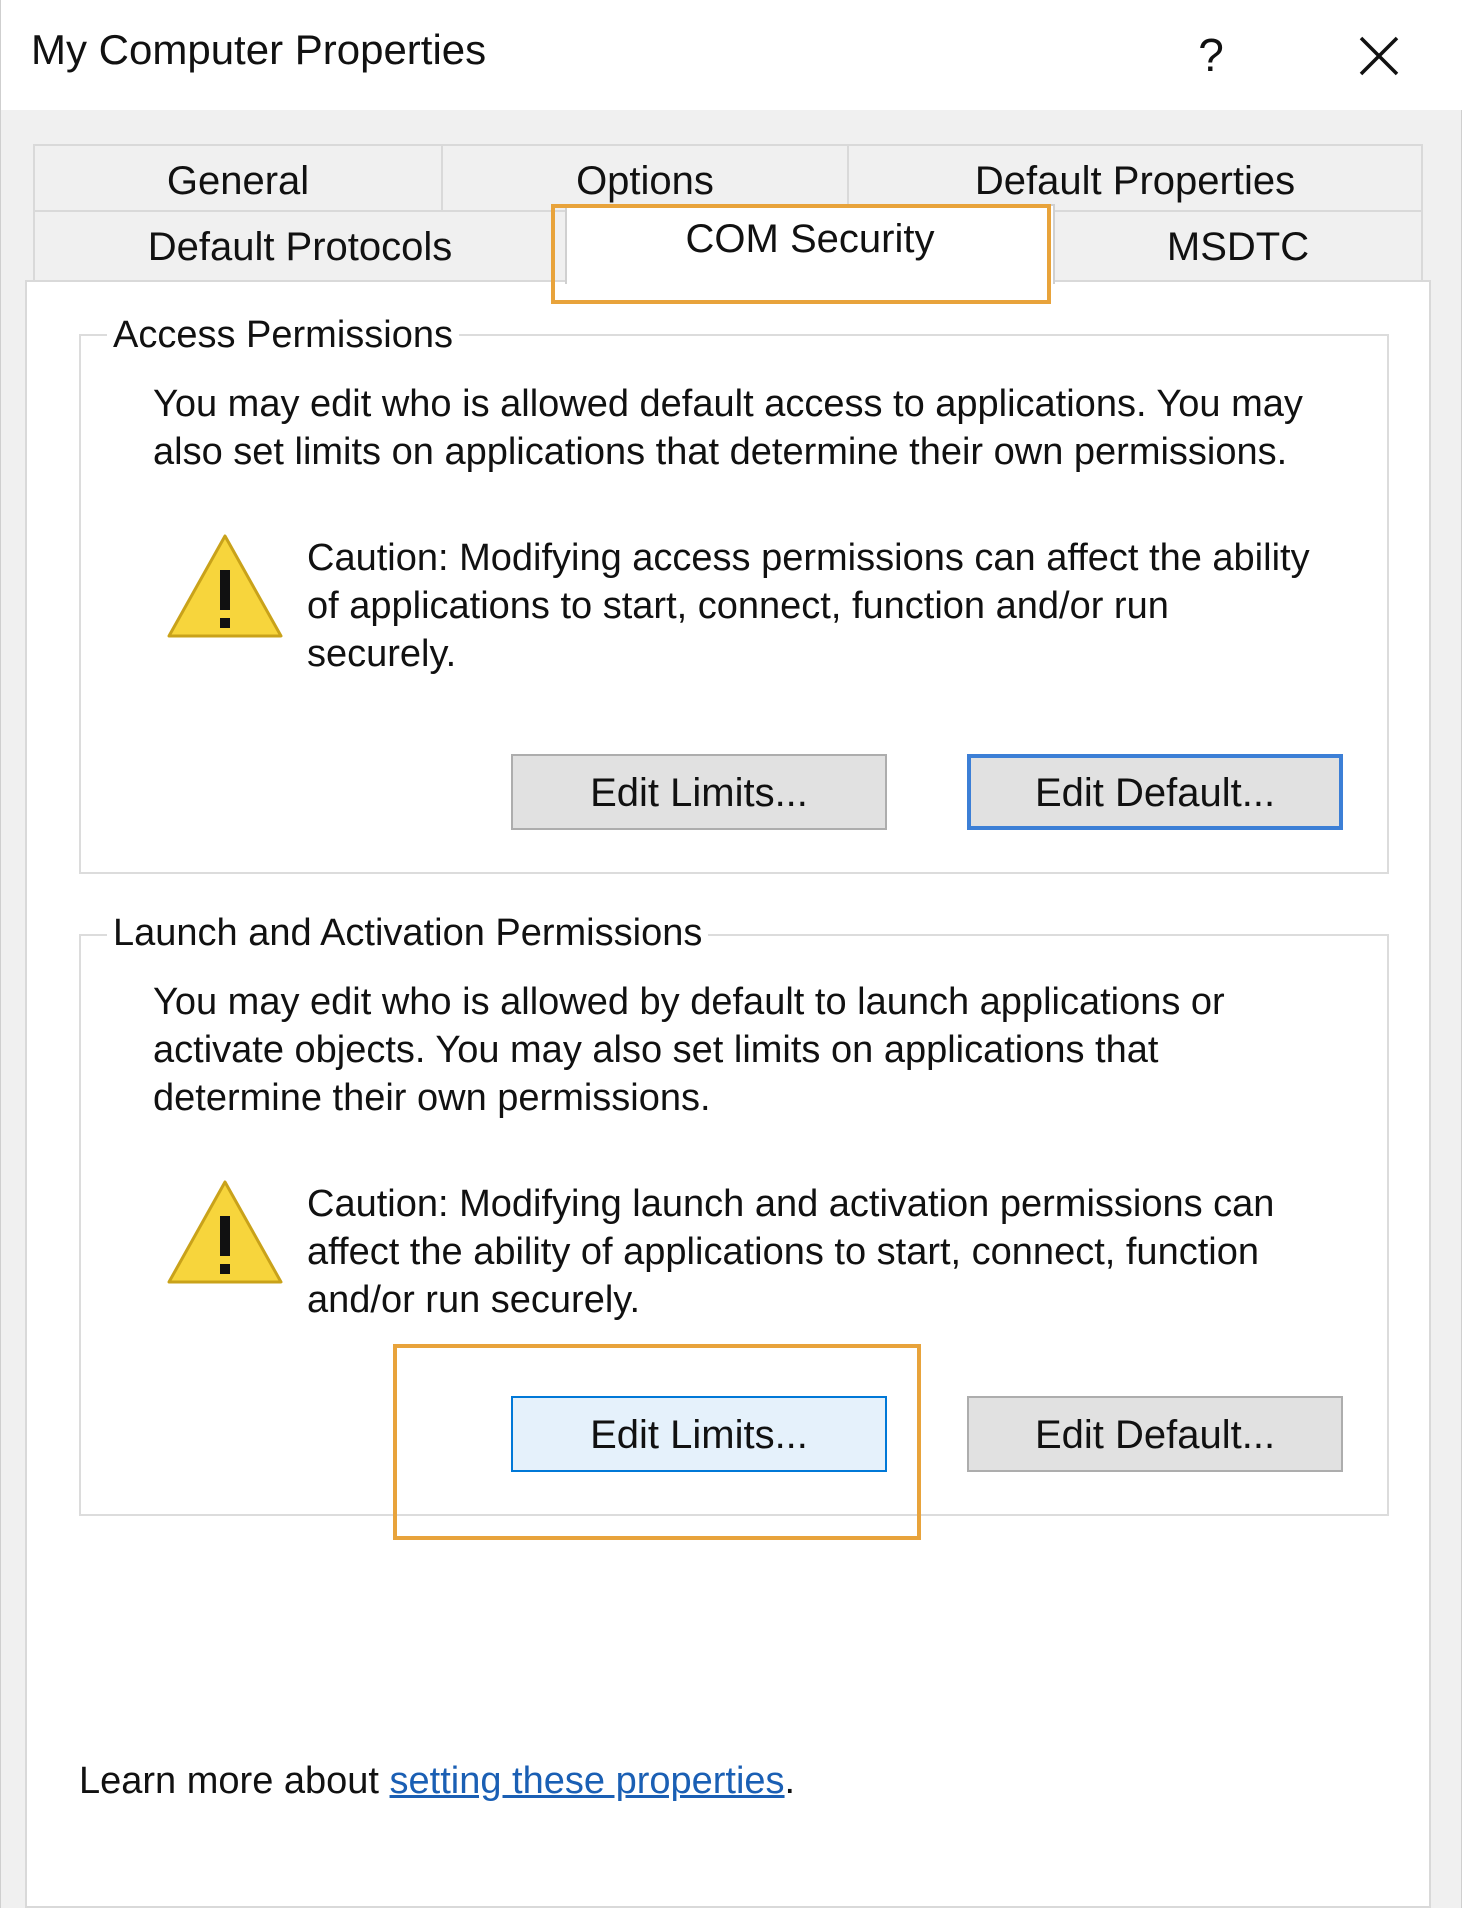 The height and width of the screenshot is (1908, 1462). I want to click on tab-general: General, so click(238, 177).